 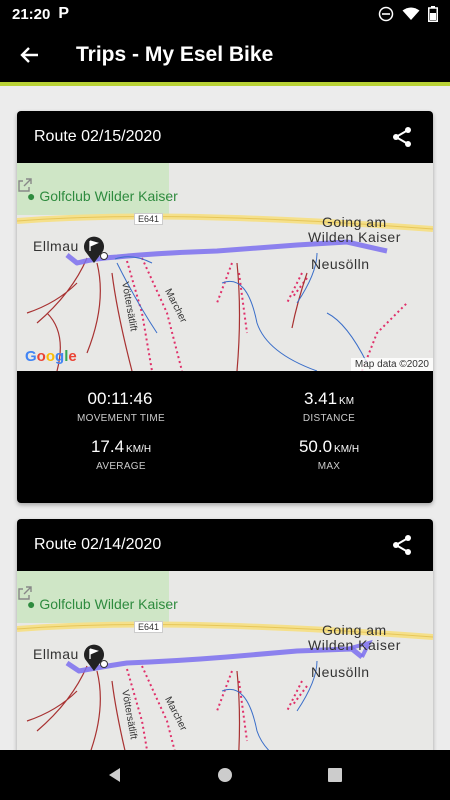 I want to click on trip-card-header: Route 02/15/2020, so click(x=225, y=137).